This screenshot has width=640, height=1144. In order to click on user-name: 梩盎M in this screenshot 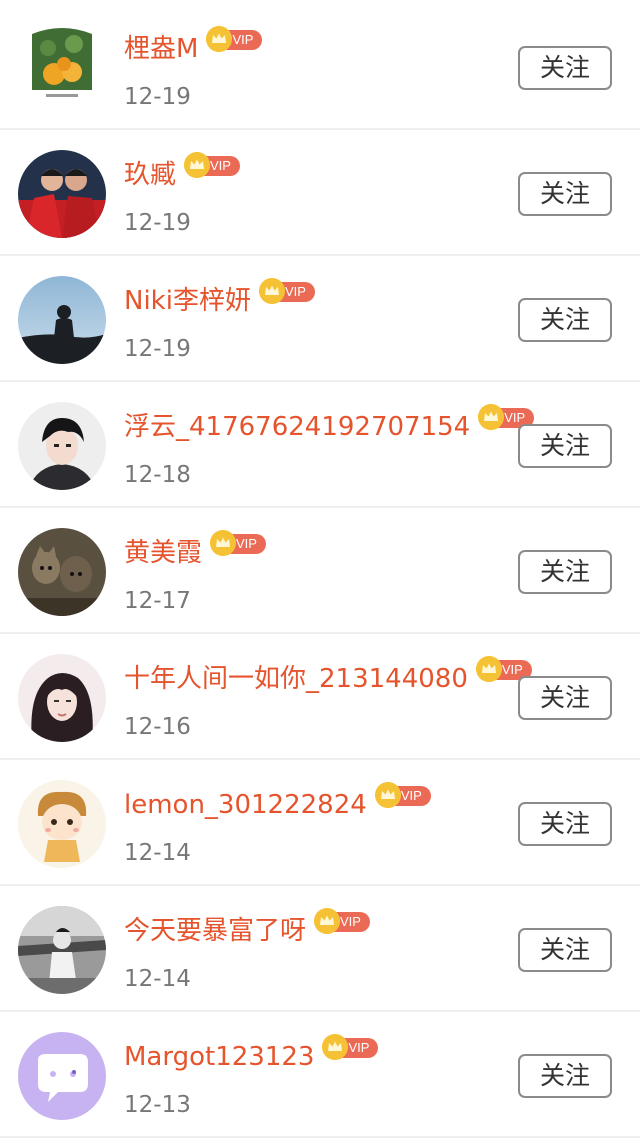, I will do `click(161, 49)`.